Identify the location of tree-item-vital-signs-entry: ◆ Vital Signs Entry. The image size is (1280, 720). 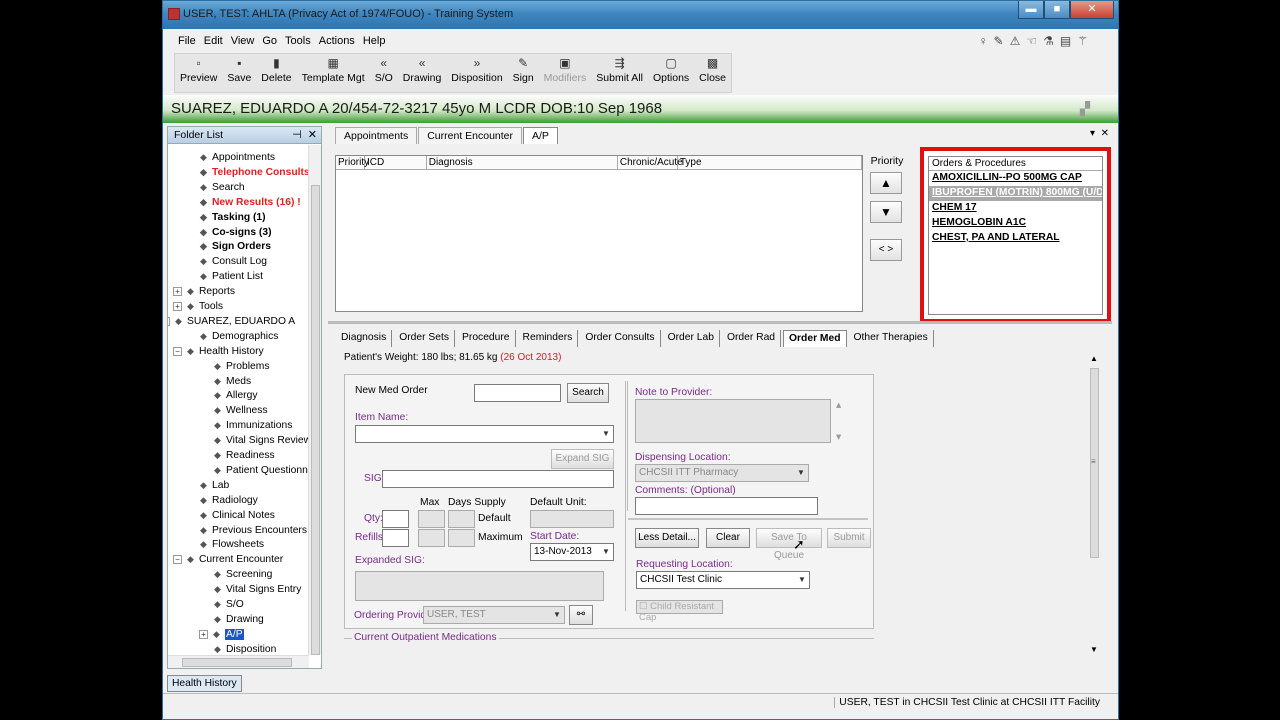
(256, 589).